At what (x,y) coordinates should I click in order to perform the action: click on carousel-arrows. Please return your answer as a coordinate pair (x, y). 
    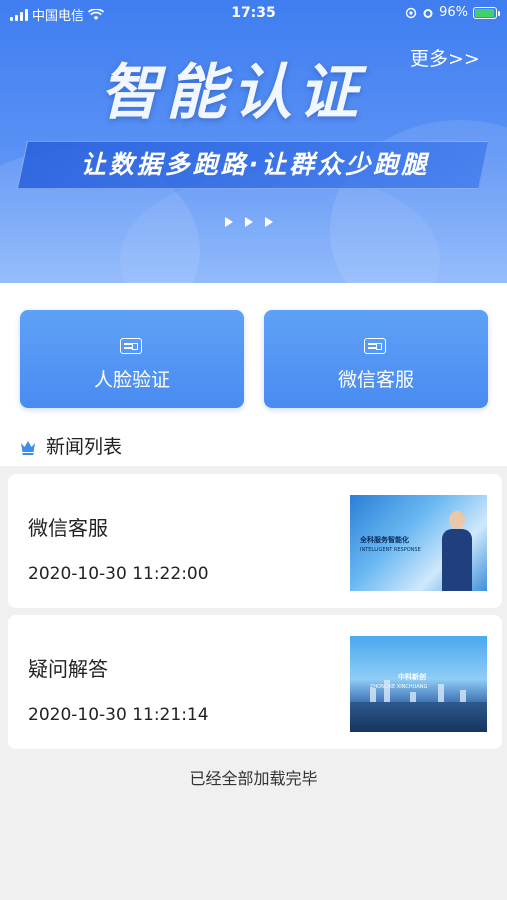
    Looking at the image, I should click on (249, 222).